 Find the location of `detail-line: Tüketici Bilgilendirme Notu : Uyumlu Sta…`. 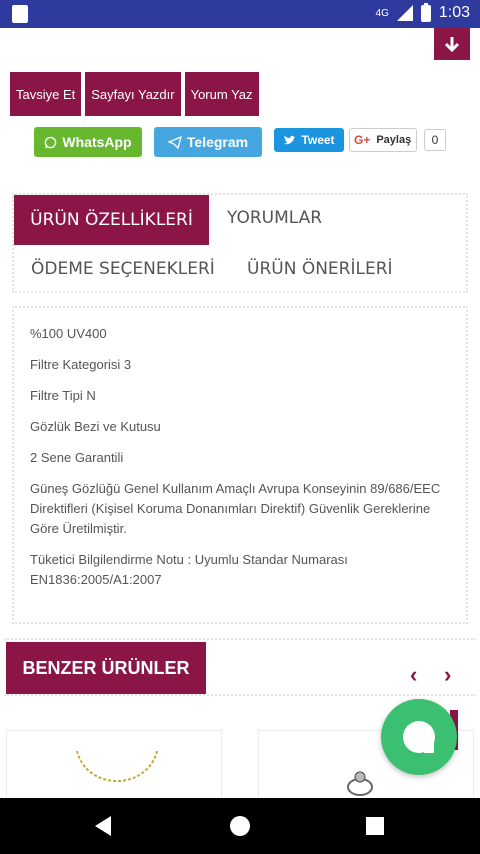

detail-line: Tüketici Bilgilendirme Notu : Uyumlu Sta… is located at coordinates (189, 569).